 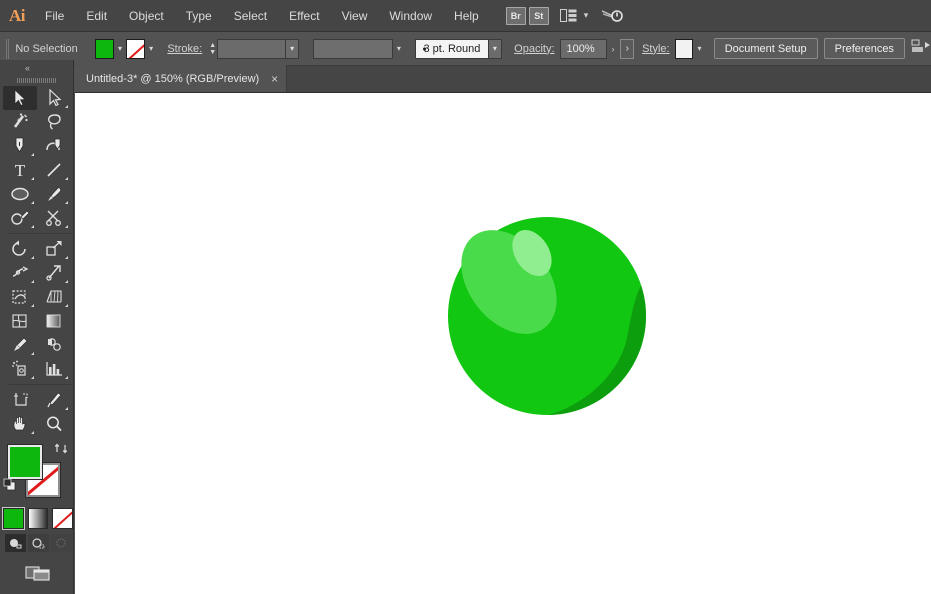 What do you see at coordinates (46, 48) in the screenshot?
I see `selection-status: No Selection` at bounding box center [46, 48].